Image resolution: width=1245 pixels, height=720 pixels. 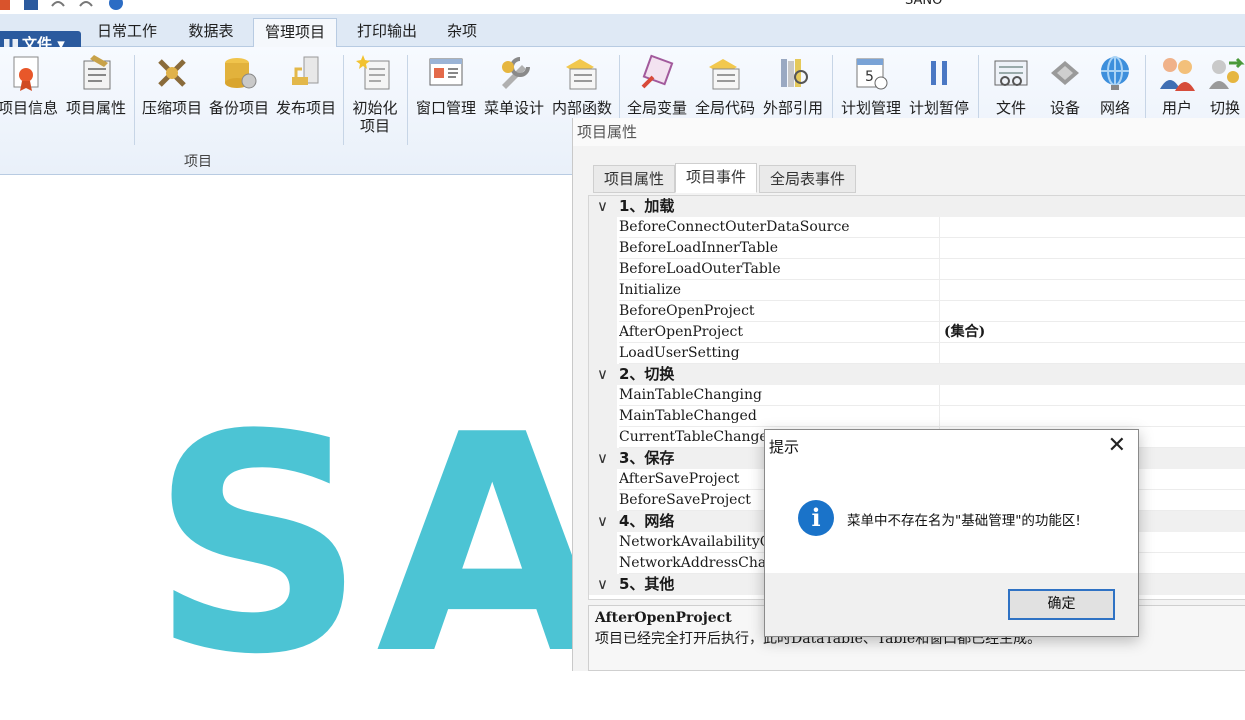 I want to click on properties-window-title: 项目属性, so click(x=909, y=132).